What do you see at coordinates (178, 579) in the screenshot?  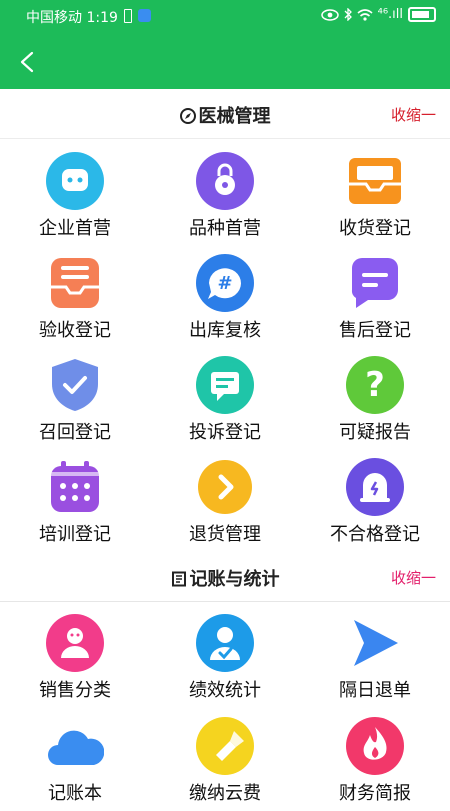 I see `ledger-icon` at bounding box center [178, 579].